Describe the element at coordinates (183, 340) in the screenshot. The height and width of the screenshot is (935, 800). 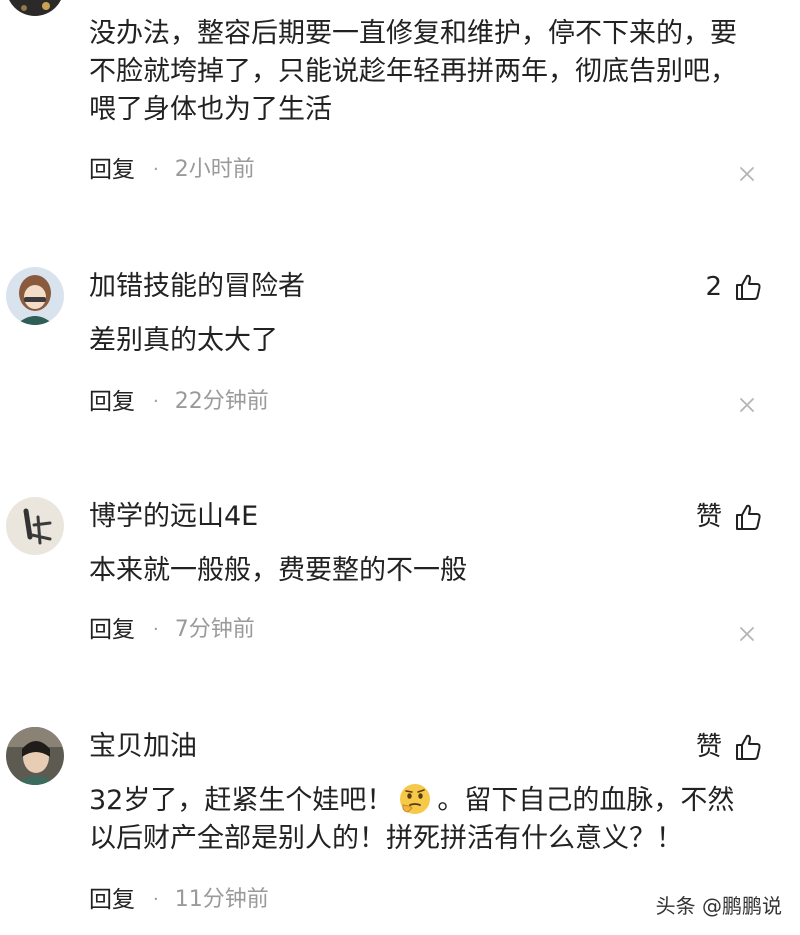
I see `comment-content: 差别真的太大了` at that location.